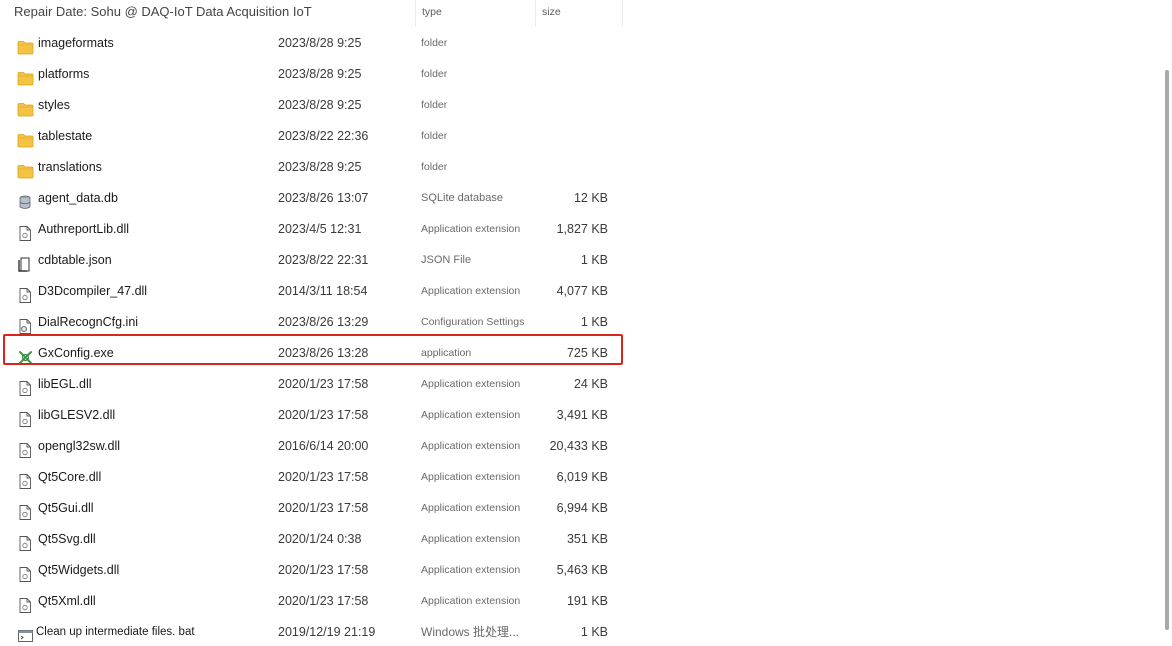  I want to click on file-row: translations 2023/8/28 9:25 folder, so click(320, 167).